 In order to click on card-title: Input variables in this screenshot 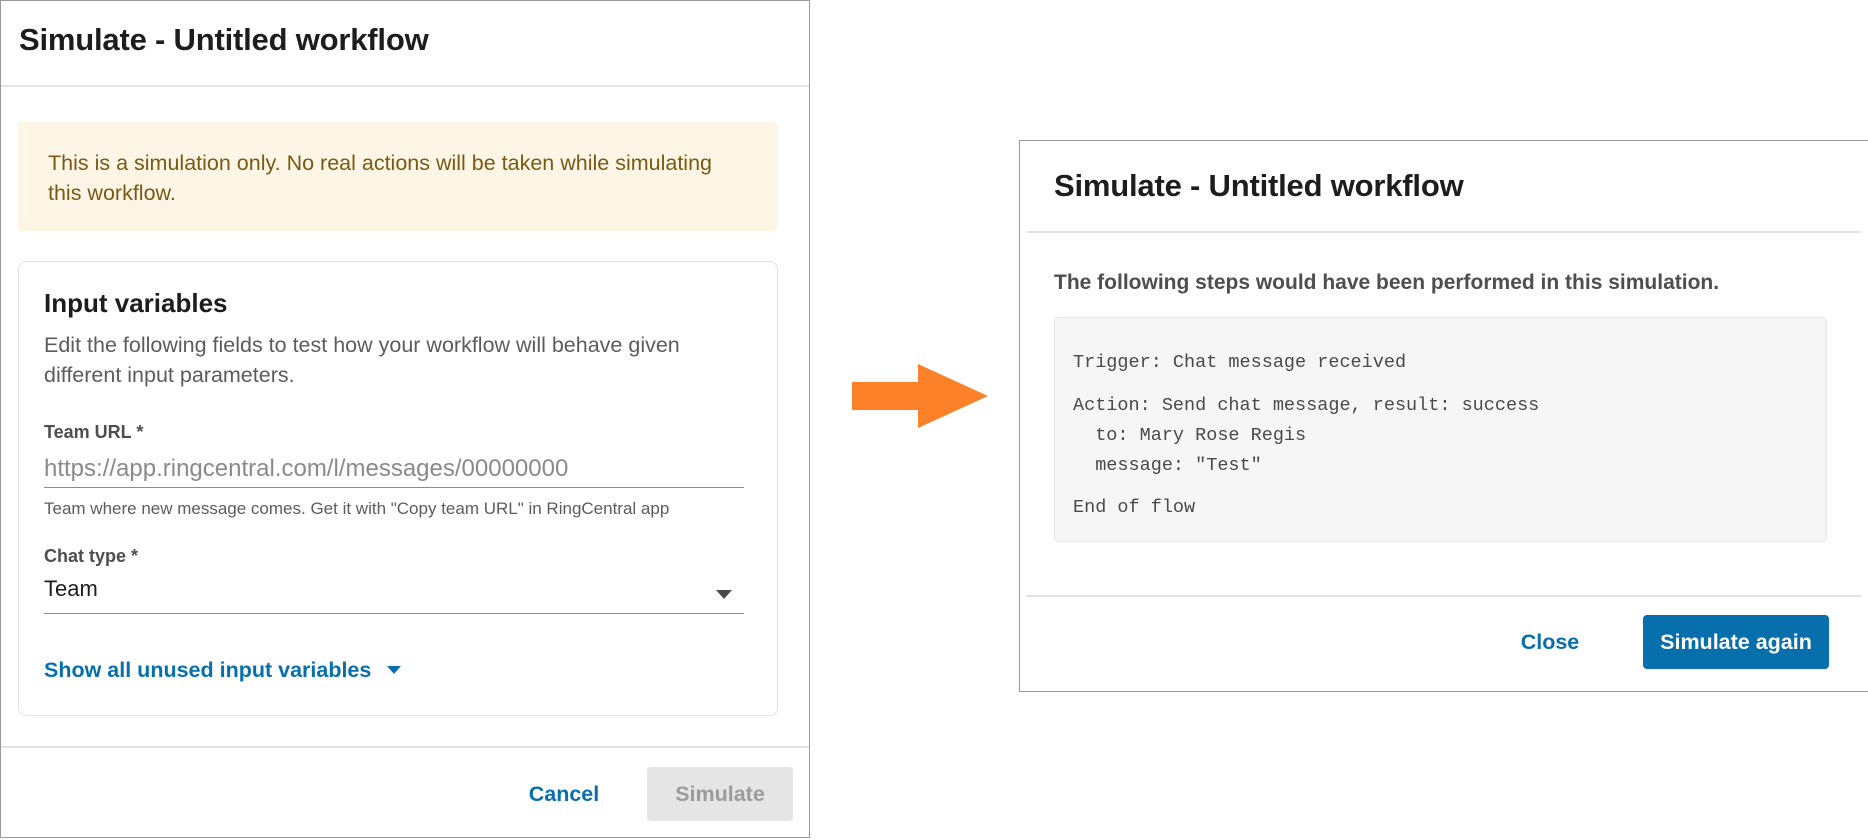, I will do `click(136, 303)`.